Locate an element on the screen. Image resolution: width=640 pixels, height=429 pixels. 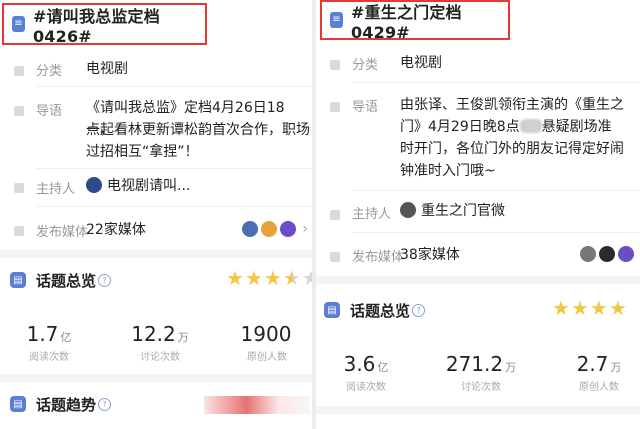
topic-title-box: ≡ #请叫我总监定档0426# is located at coordinates (104, 24).